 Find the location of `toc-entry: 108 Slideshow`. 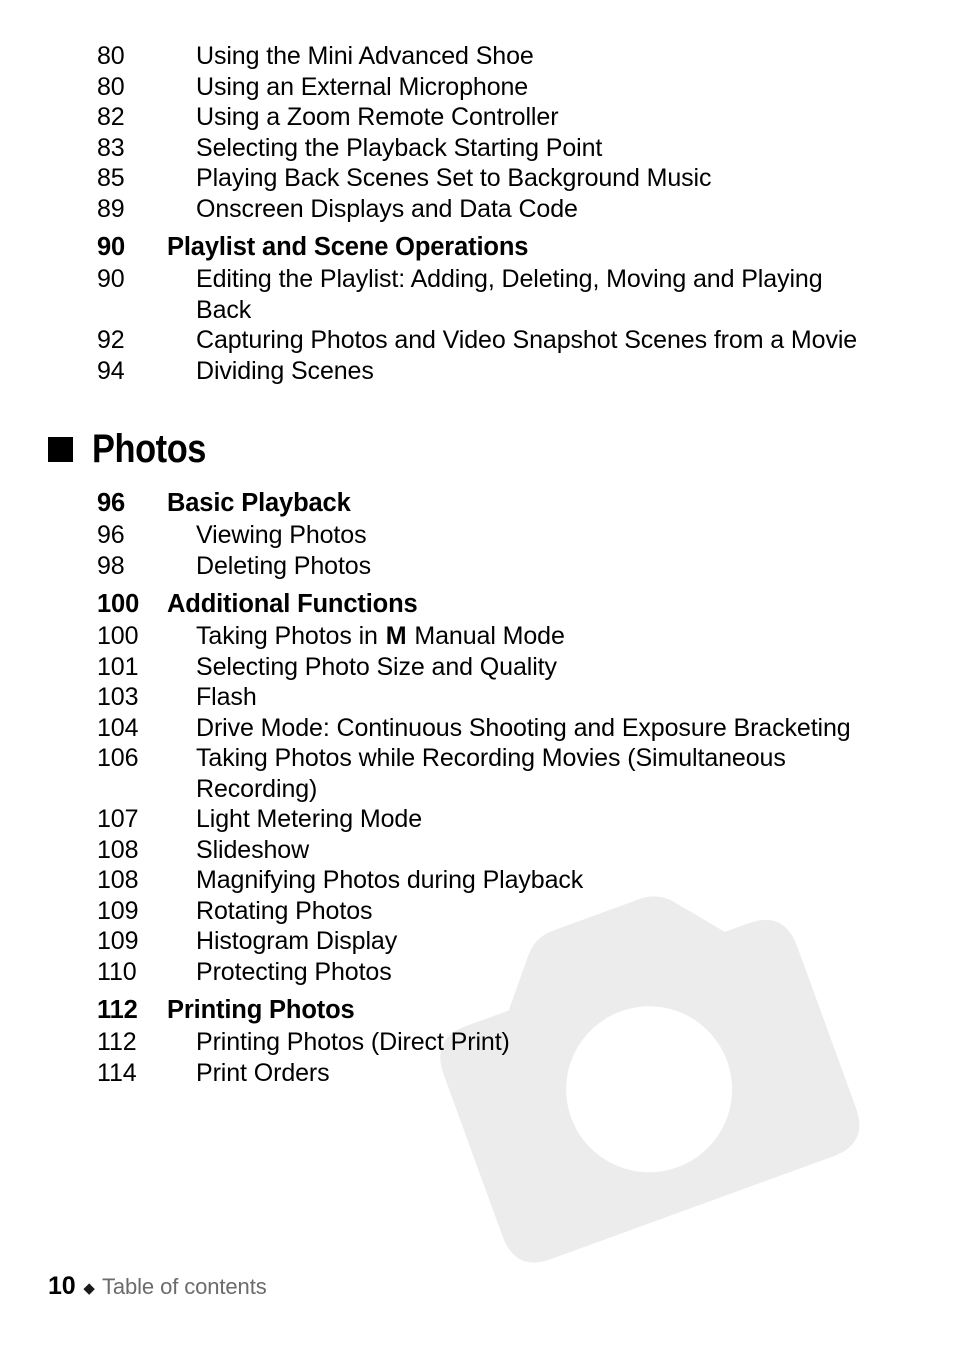

toc-entry: 108 Slideshow is located at coordinates (477, 850).